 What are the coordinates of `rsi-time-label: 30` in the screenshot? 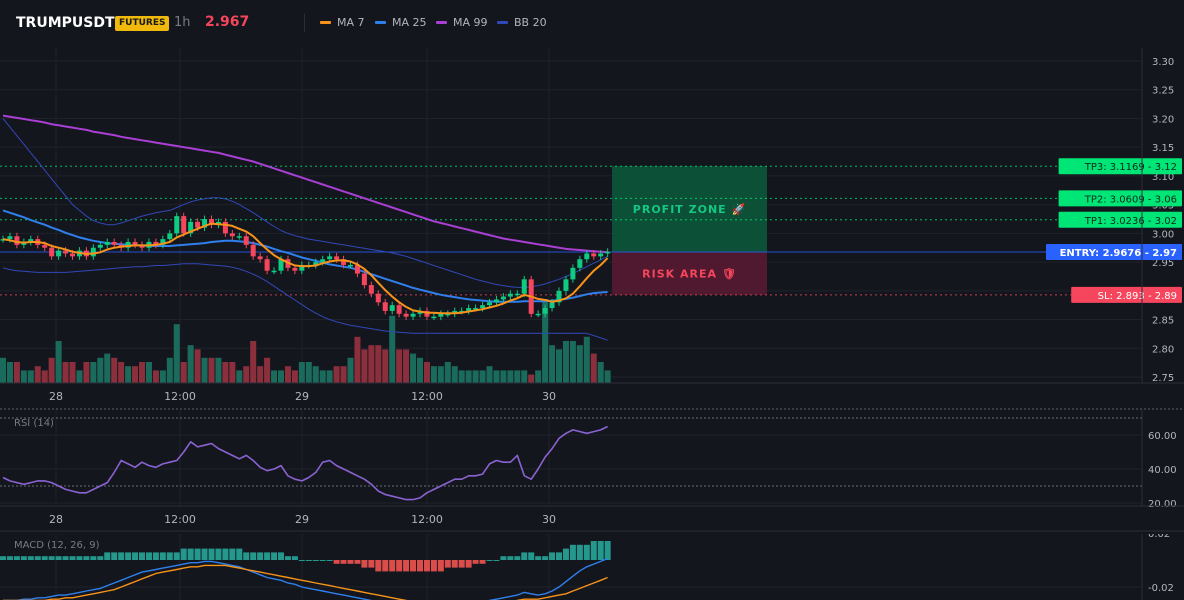 It's located at (549, 519).